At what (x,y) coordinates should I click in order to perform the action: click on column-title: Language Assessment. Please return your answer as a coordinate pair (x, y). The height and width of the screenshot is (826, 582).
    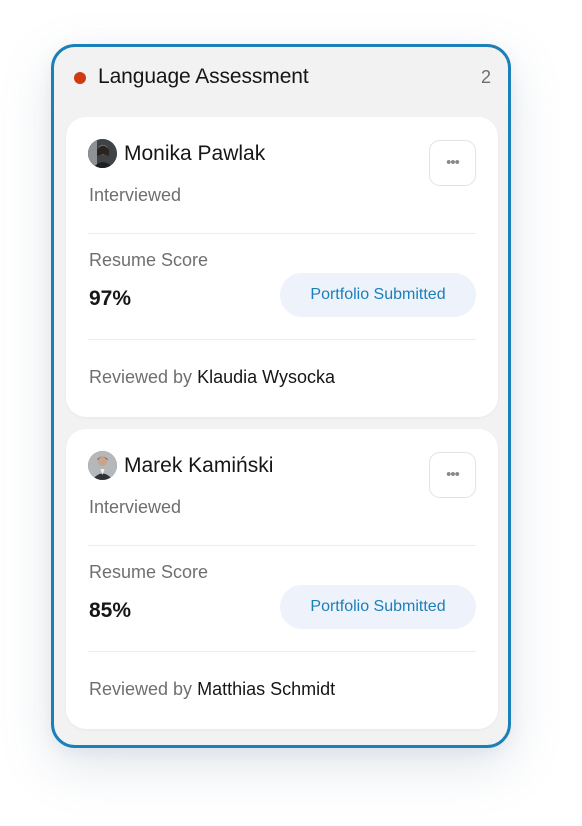
    Looking at the image, I should click on (203, 76).